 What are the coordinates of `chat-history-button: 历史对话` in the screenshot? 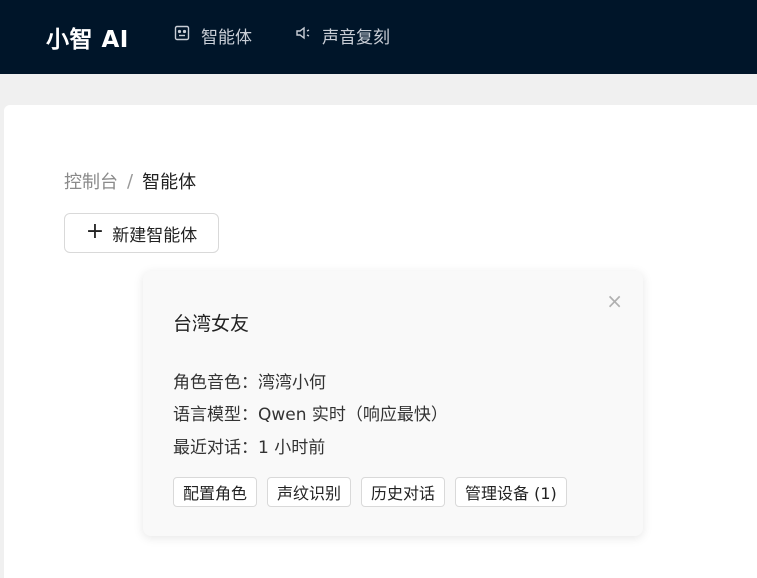 It's located at (403, 492).